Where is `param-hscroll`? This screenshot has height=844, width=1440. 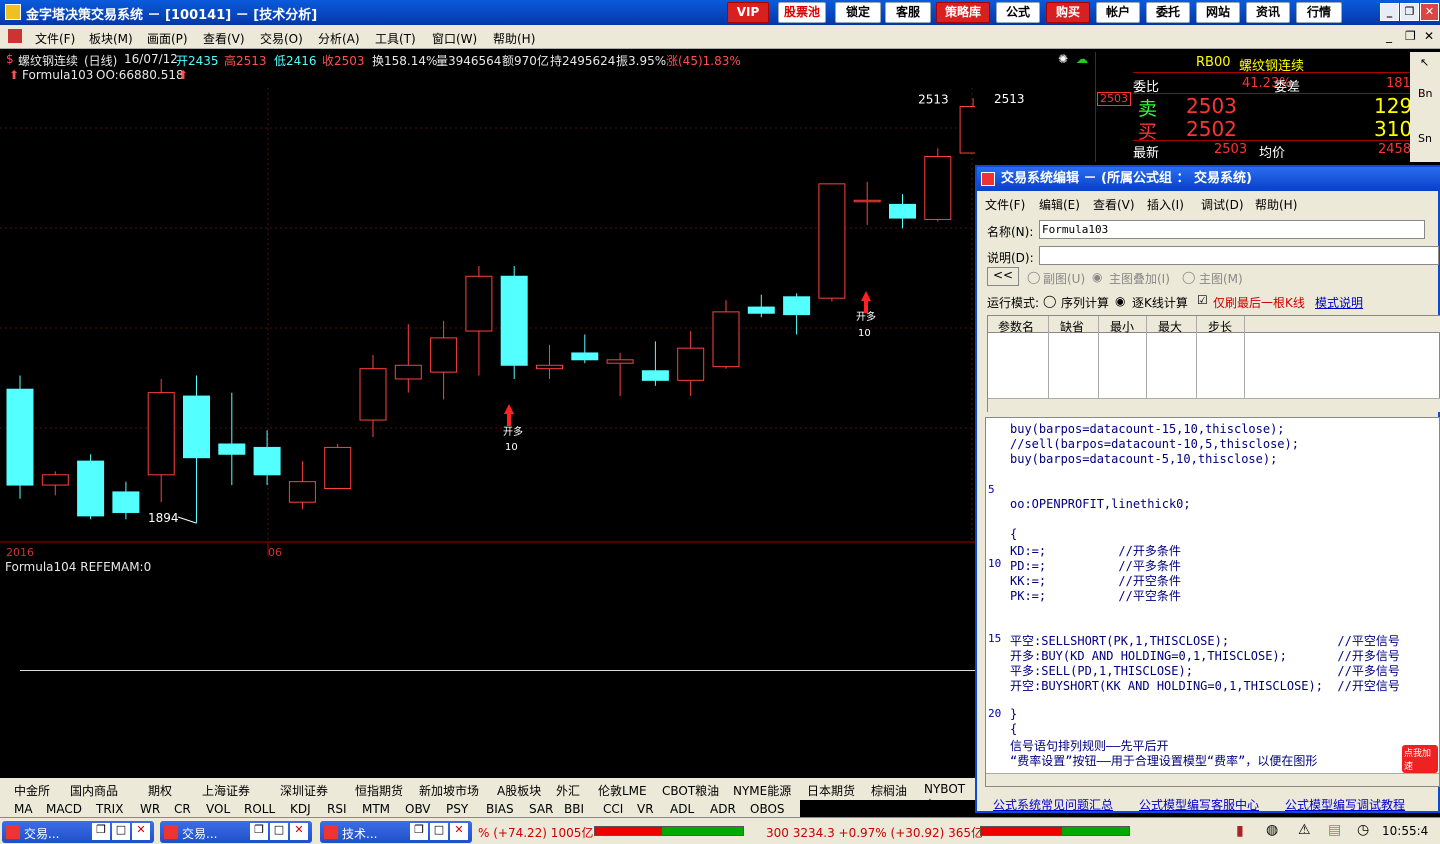 param-hscroll is located at coordinates (1214, 405).